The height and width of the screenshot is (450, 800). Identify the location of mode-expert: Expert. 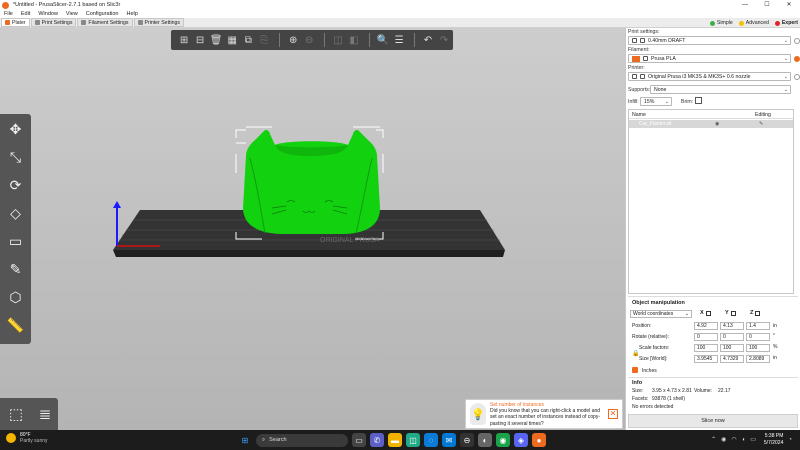
(786, 23).